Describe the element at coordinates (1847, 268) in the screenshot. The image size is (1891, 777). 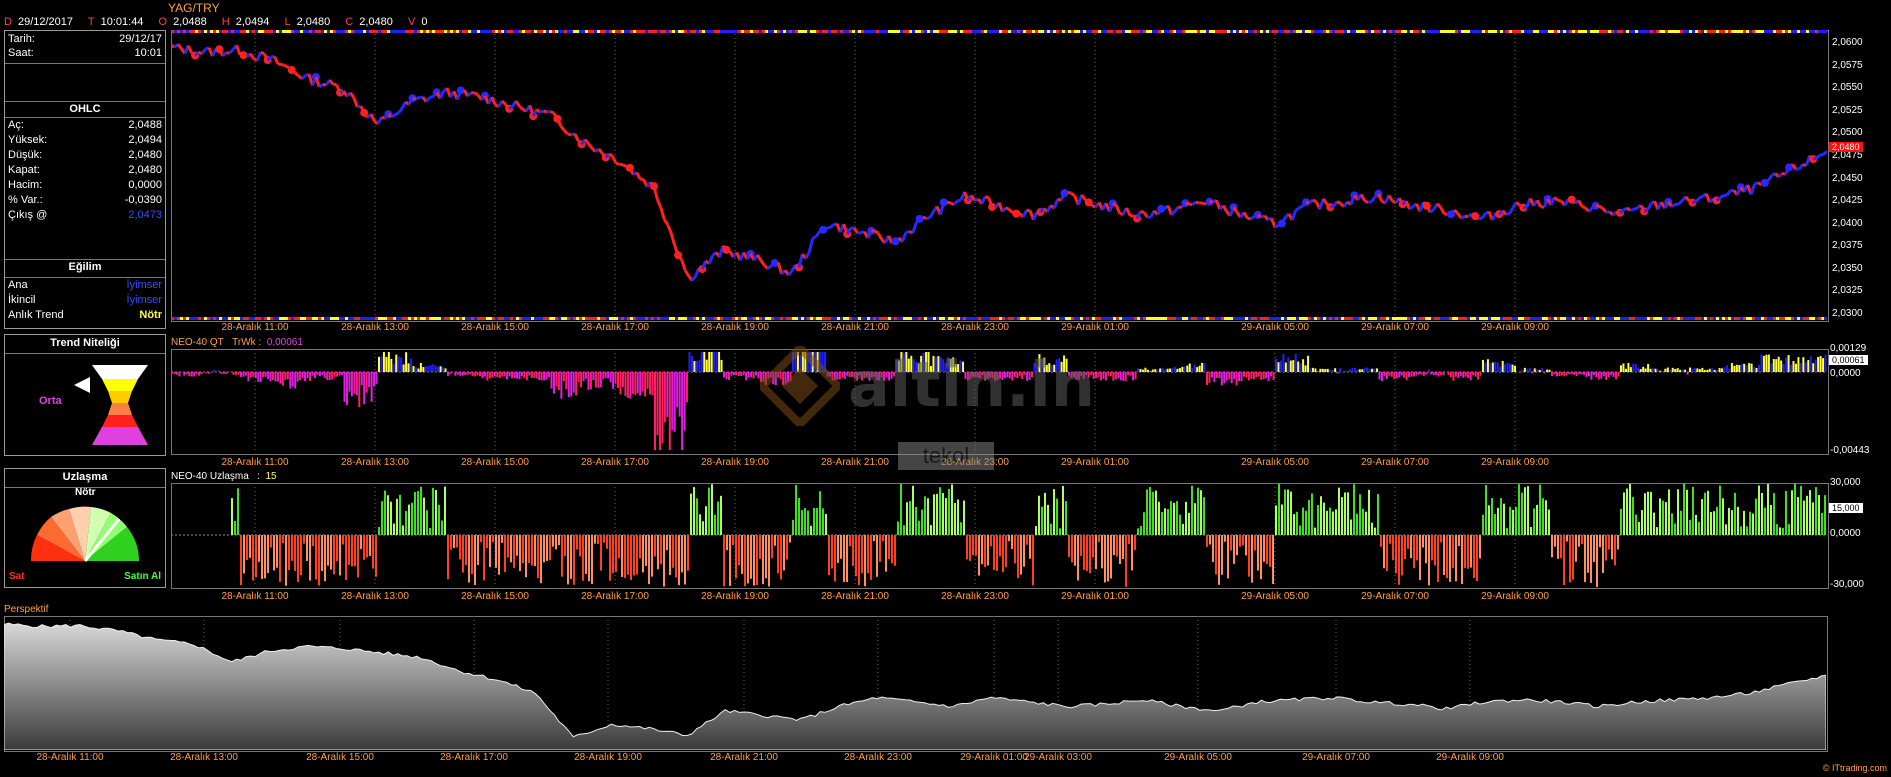
I see `price-y-tick: 2,0350` at that location.